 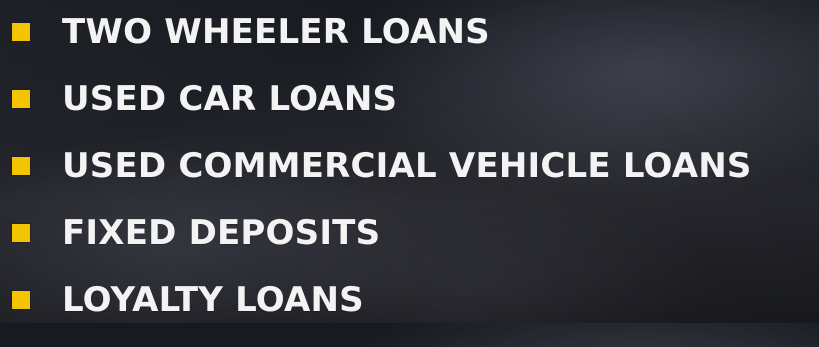 What do you see at coordinates (276, 32) in the screenshot?
I see `list-item-label: TWO WHEELER LOANS` at bounding box center [276, 32].